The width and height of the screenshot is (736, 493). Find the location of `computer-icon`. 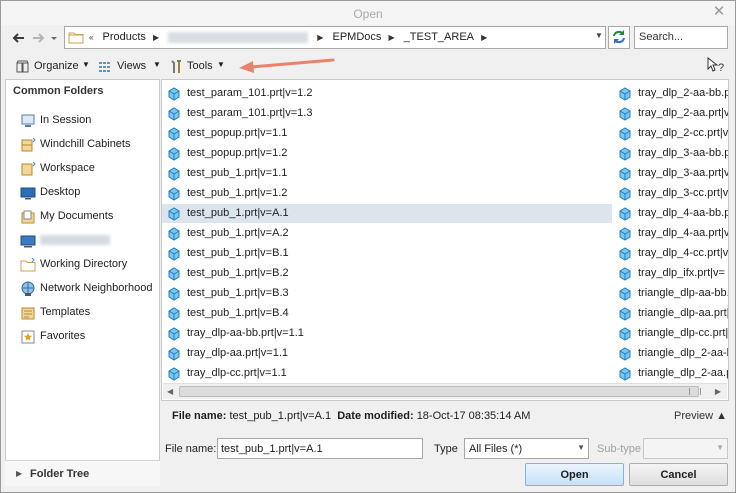

computer-icon is located at coordinates (28, 242).